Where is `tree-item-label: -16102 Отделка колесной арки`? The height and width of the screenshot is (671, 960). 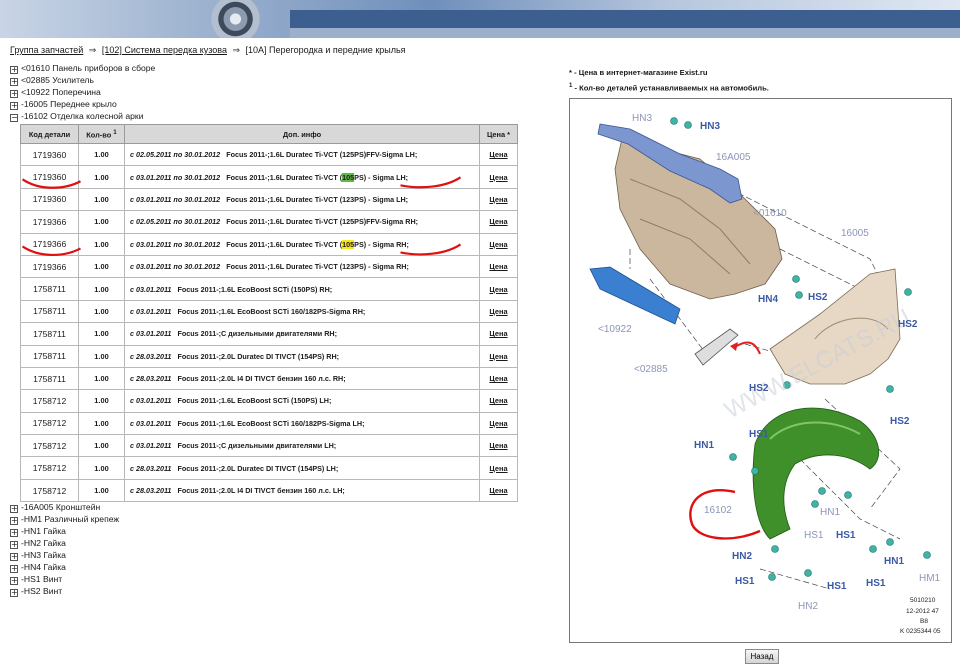 tree-item-label: -16102 Отделка колесной арки is located at coordinates (82, 116).